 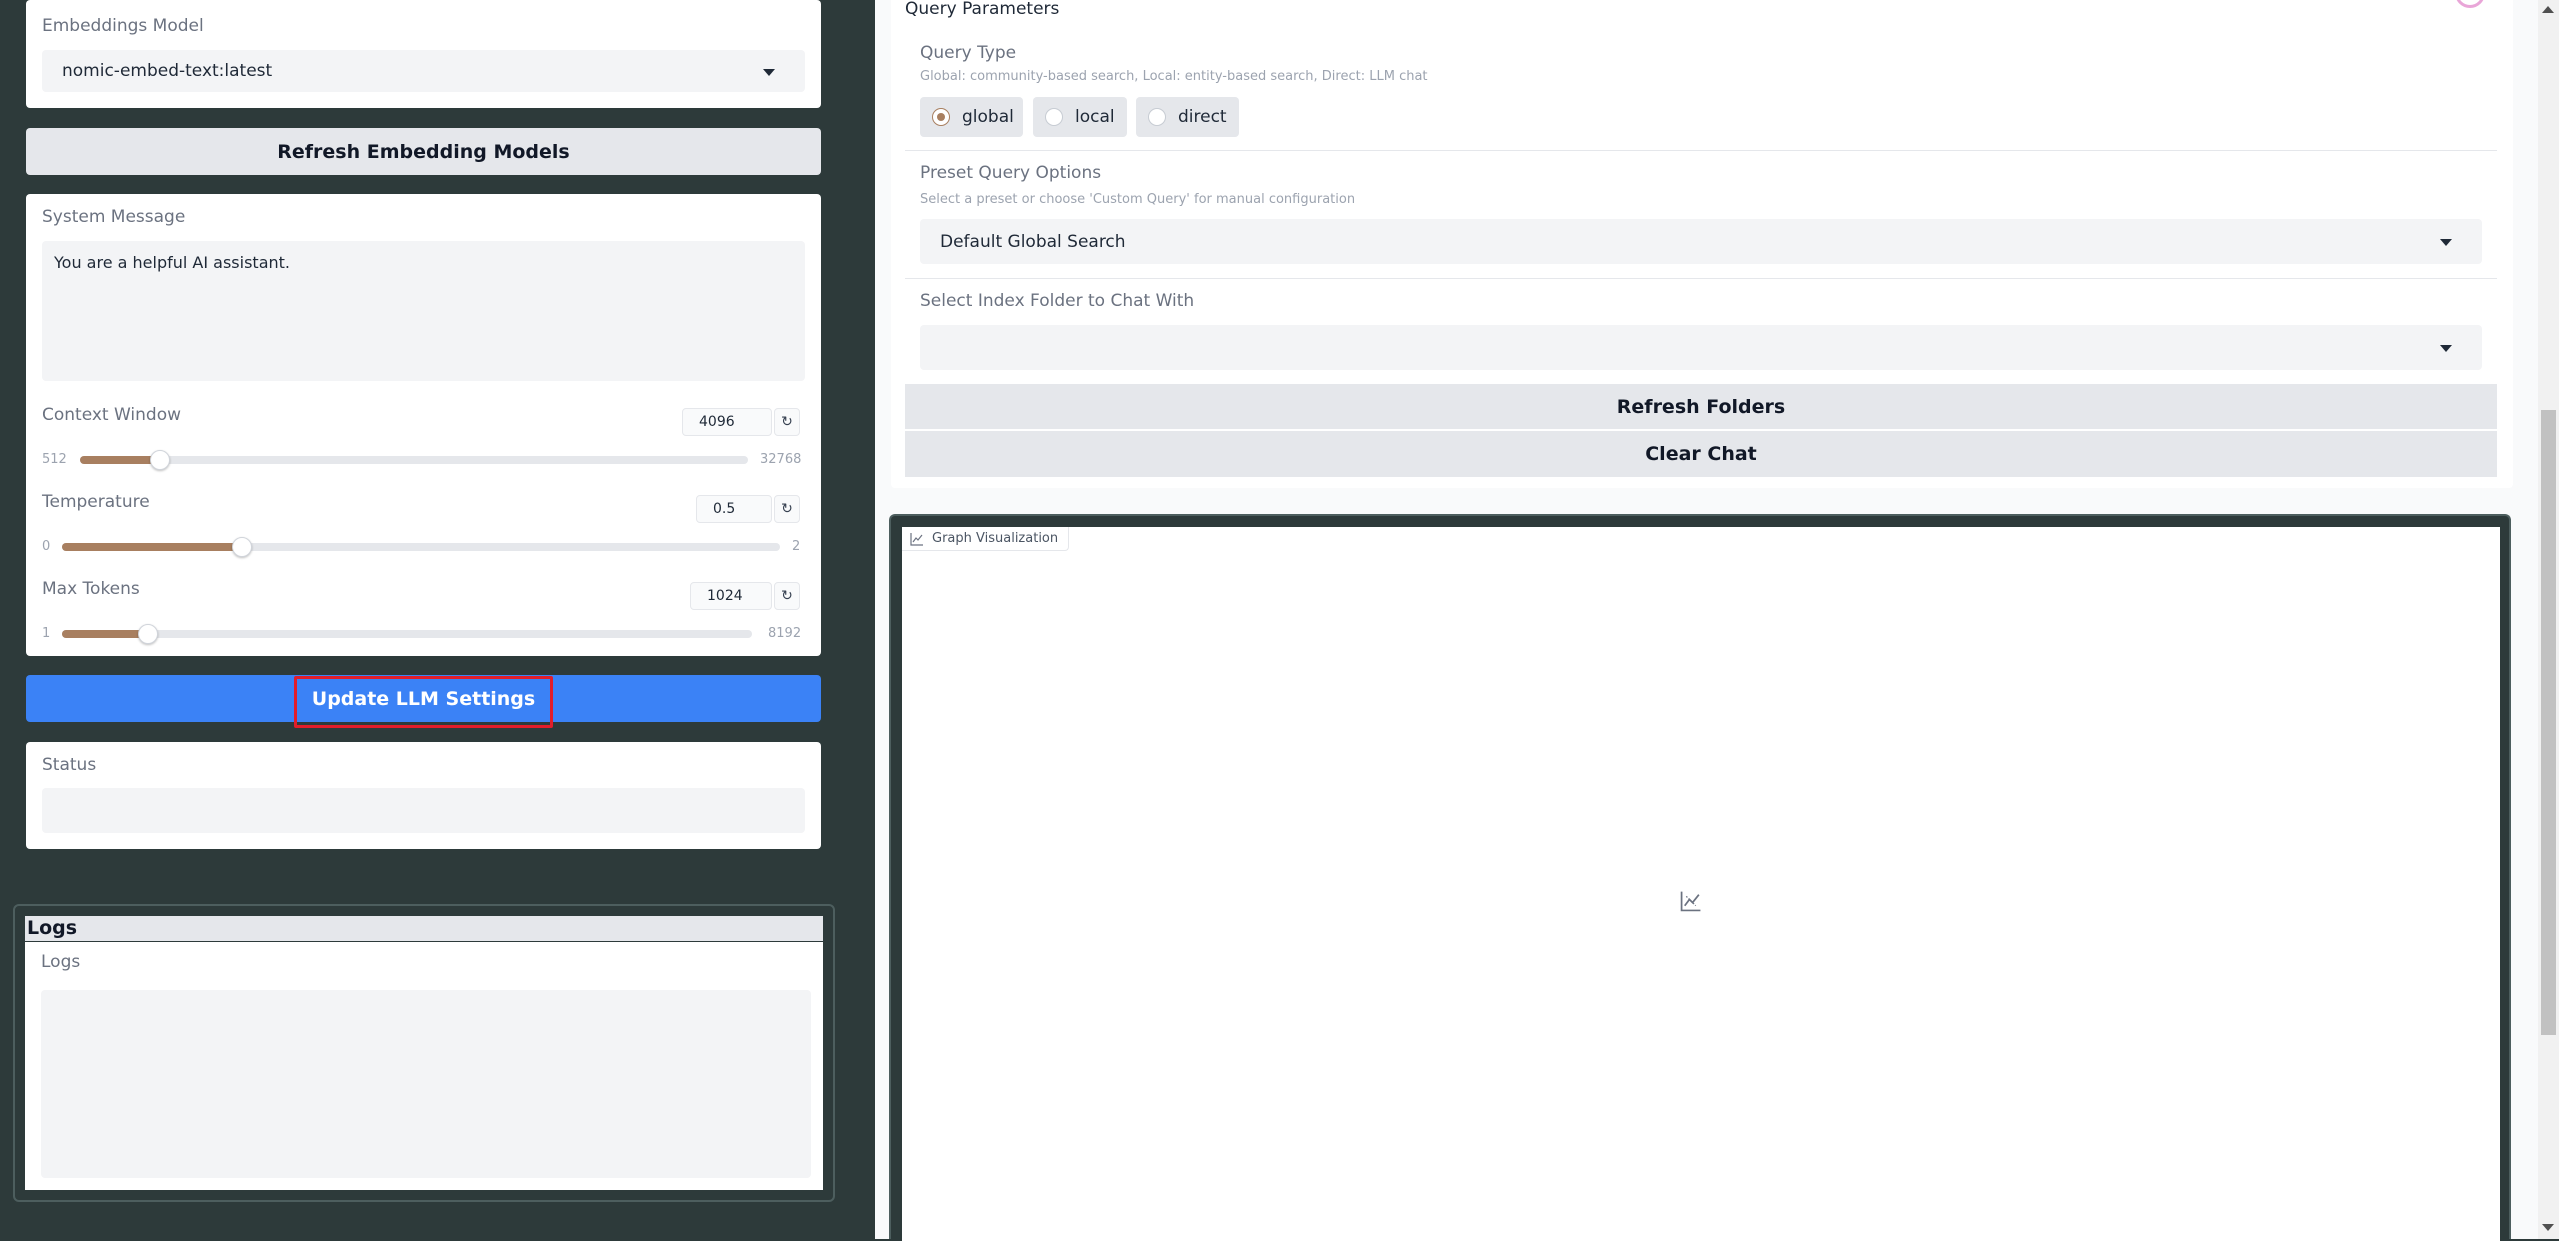 What do you see at coordinates (1690, 901) in the screenshot?
I see `chart-placeholder-icon` at bounding box center [1690, 901].